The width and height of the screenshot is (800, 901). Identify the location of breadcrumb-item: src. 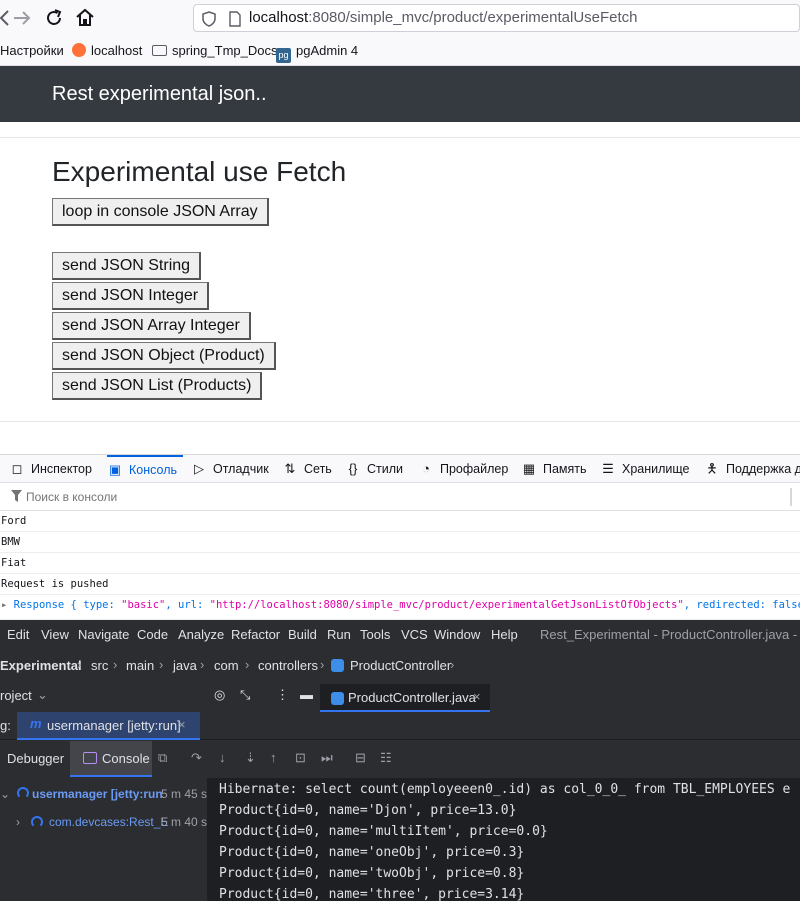
(99, 665).